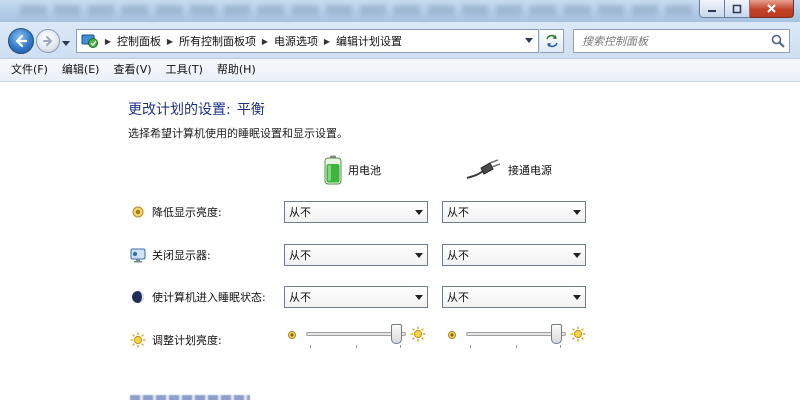  Describe the element at coordinates (250, 110) in the screenshot. I see `plan-name: 平衡` at that location.